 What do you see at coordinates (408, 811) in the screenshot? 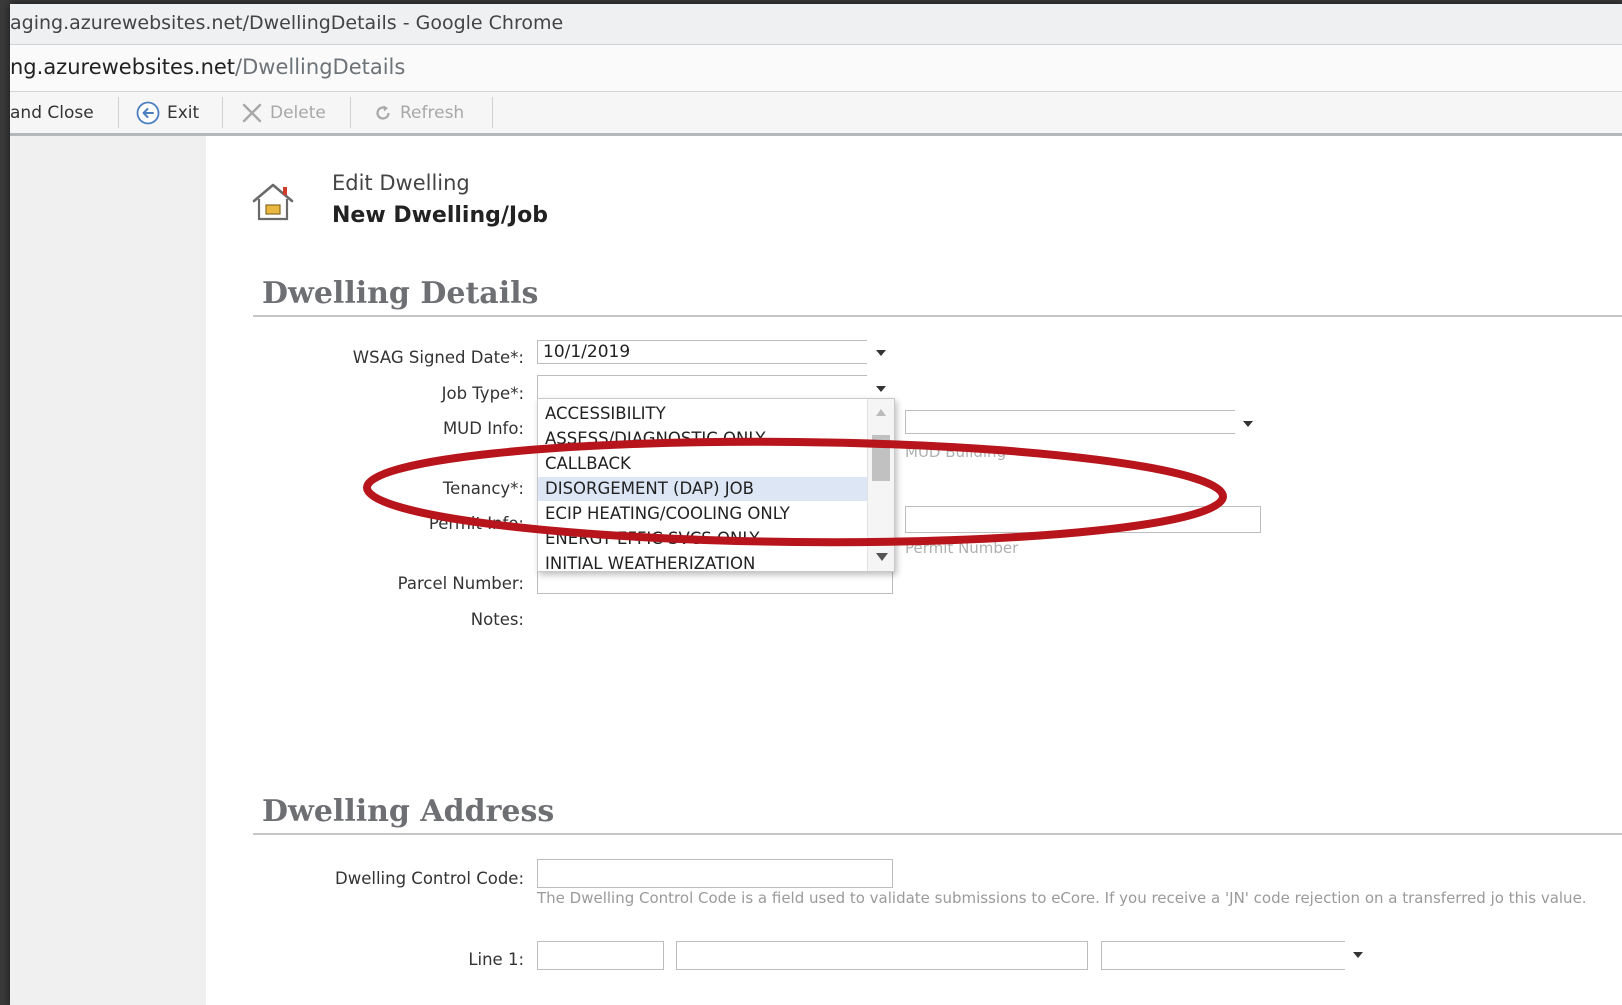
I see `section-title-address: Dwelling Address` at bounding box center [408, 811].